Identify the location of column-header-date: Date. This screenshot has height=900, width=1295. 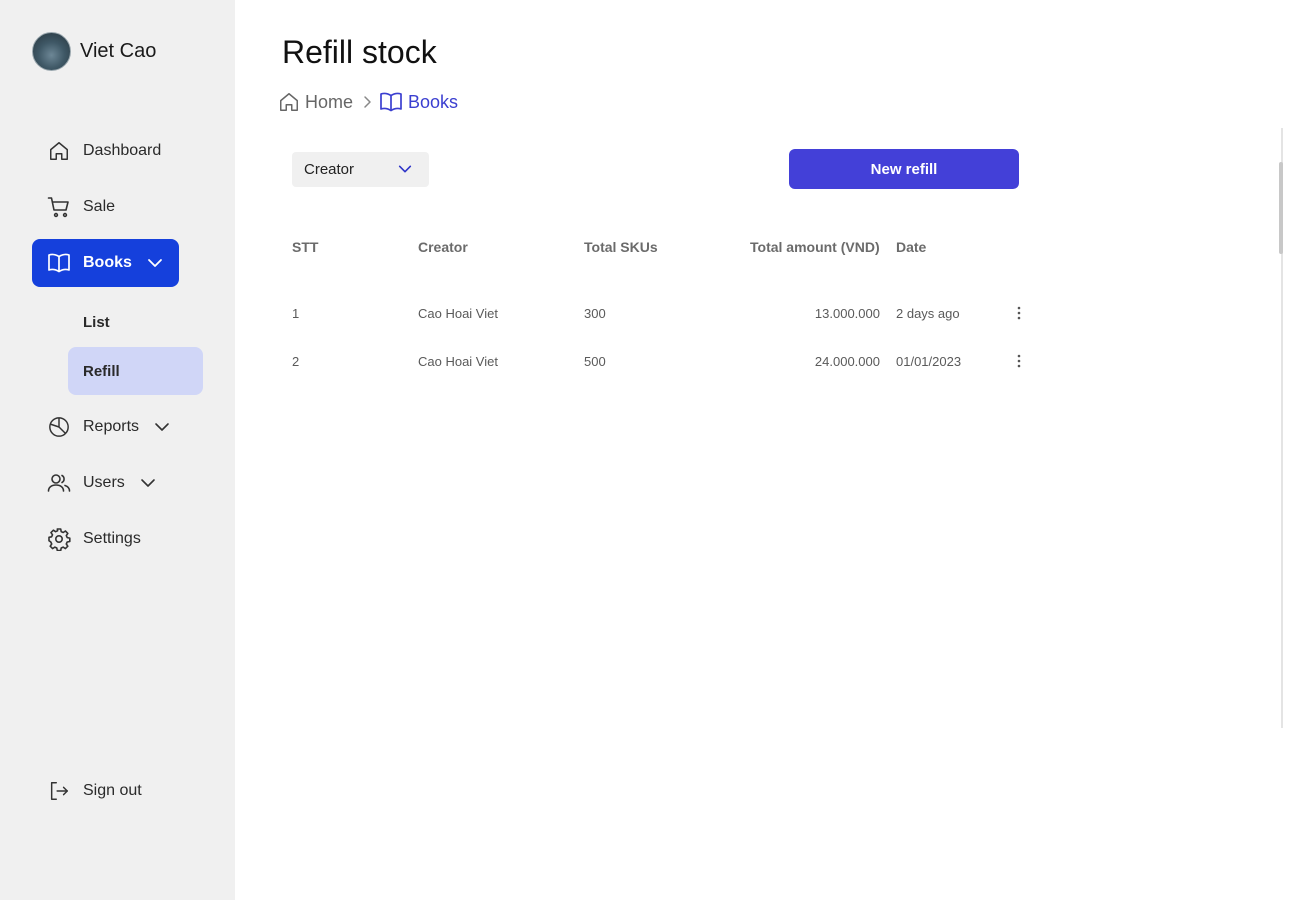
(911, 247).